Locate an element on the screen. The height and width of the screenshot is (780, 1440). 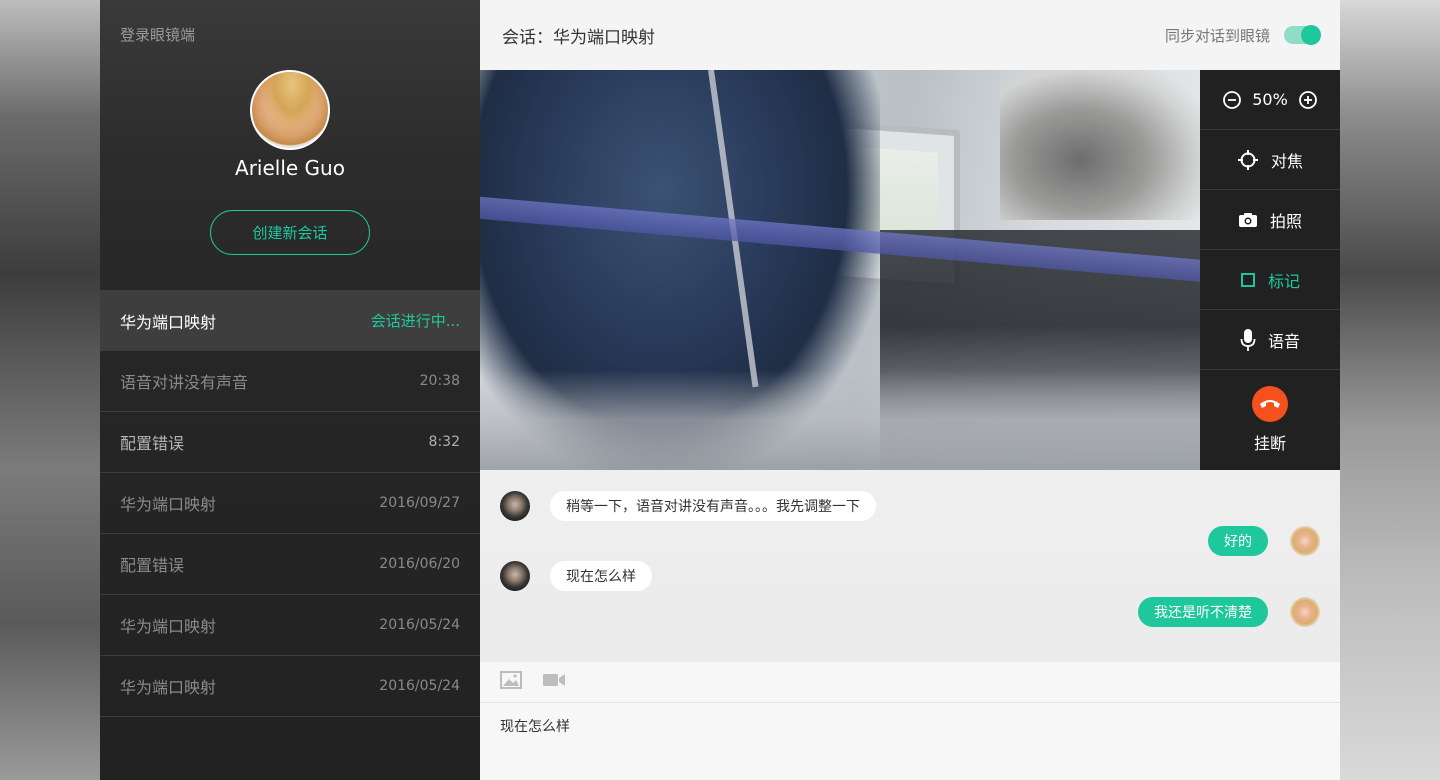
voice-button: 语音 is located at coordinates (1270, 340).